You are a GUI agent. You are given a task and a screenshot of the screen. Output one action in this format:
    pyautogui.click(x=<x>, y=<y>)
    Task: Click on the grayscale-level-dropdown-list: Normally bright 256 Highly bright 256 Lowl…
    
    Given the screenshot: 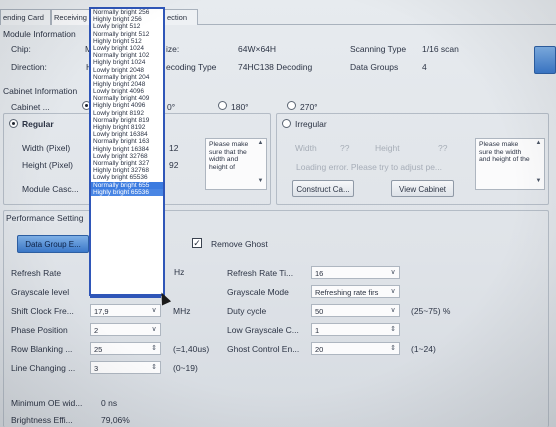 What is the action you would take?
    pyautogui.click(x=127, y=151)
    